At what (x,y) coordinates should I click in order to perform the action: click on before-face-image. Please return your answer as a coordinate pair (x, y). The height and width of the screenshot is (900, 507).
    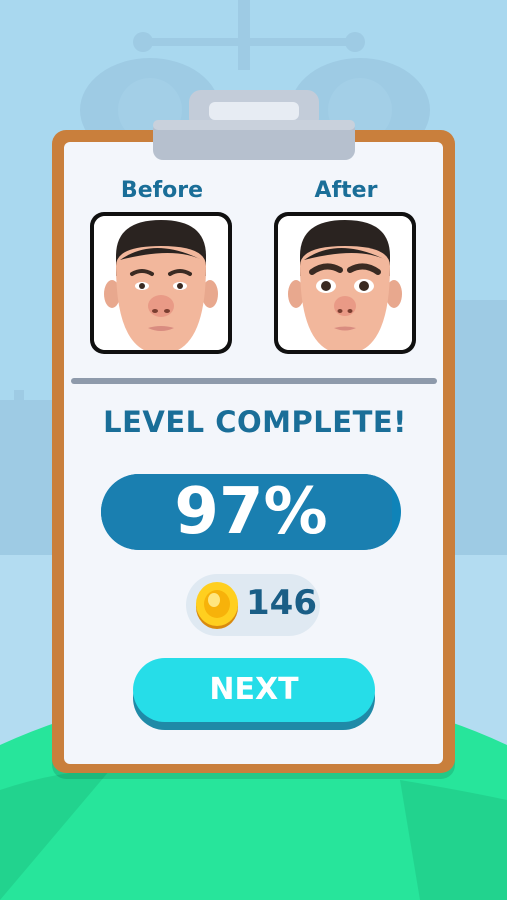
    Looking at the image, I should click on (161, 283).